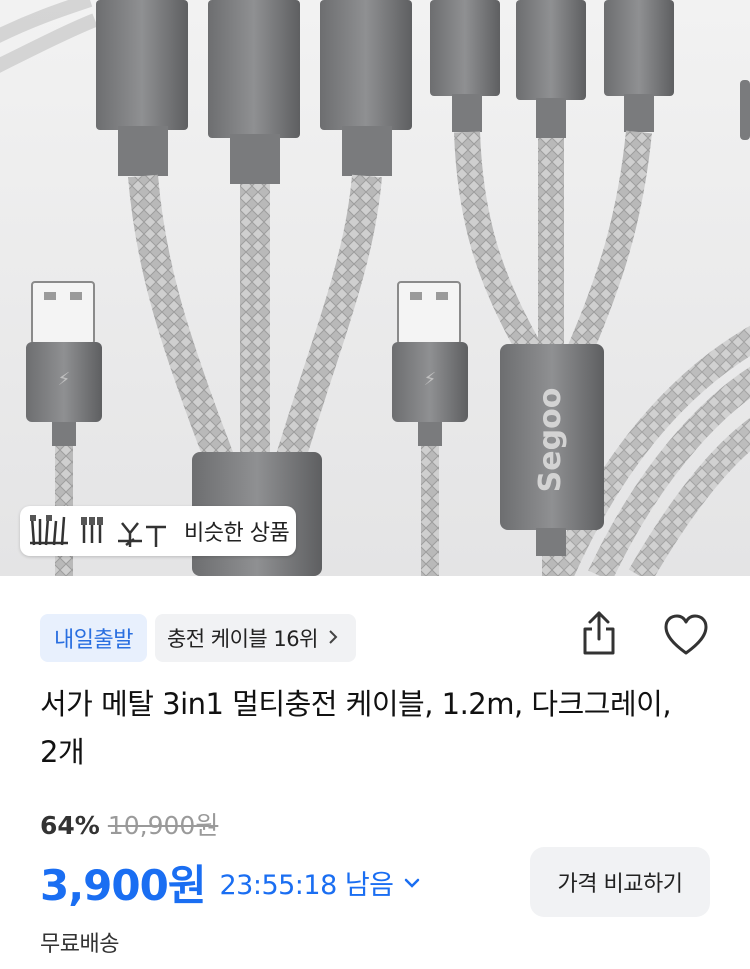  What do you see at coordinates (79, 944) in the screenshot?
I see `shipping-info: 무료배송` at bounding box center [79, 944].